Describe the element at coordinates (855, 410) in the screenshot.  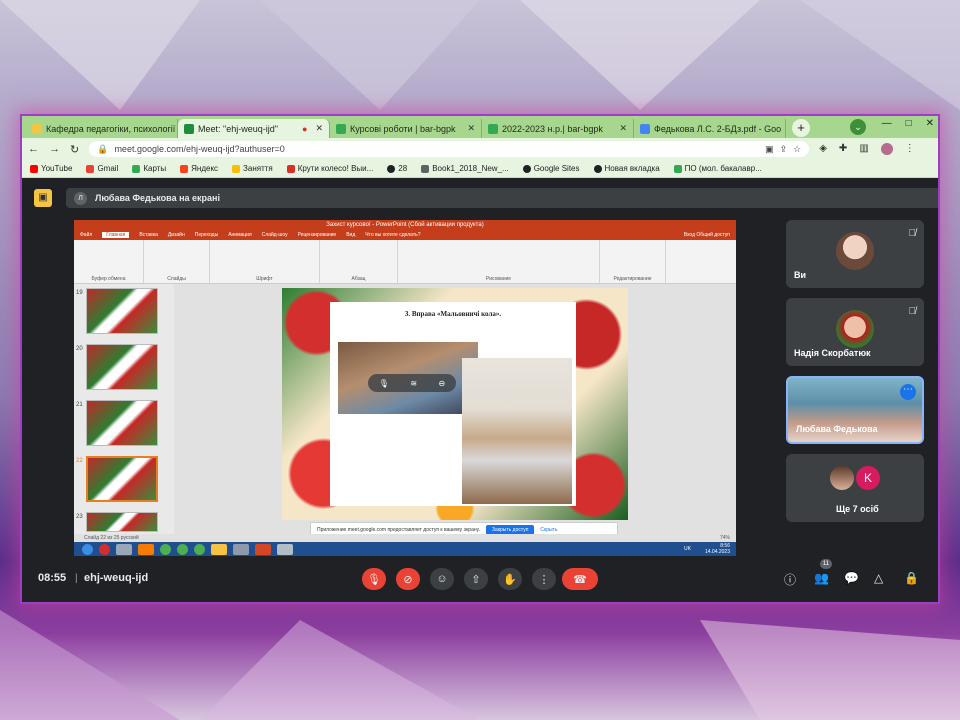
I see `participant-tile-speaker: ⋯ Любава Федькова` at that location.